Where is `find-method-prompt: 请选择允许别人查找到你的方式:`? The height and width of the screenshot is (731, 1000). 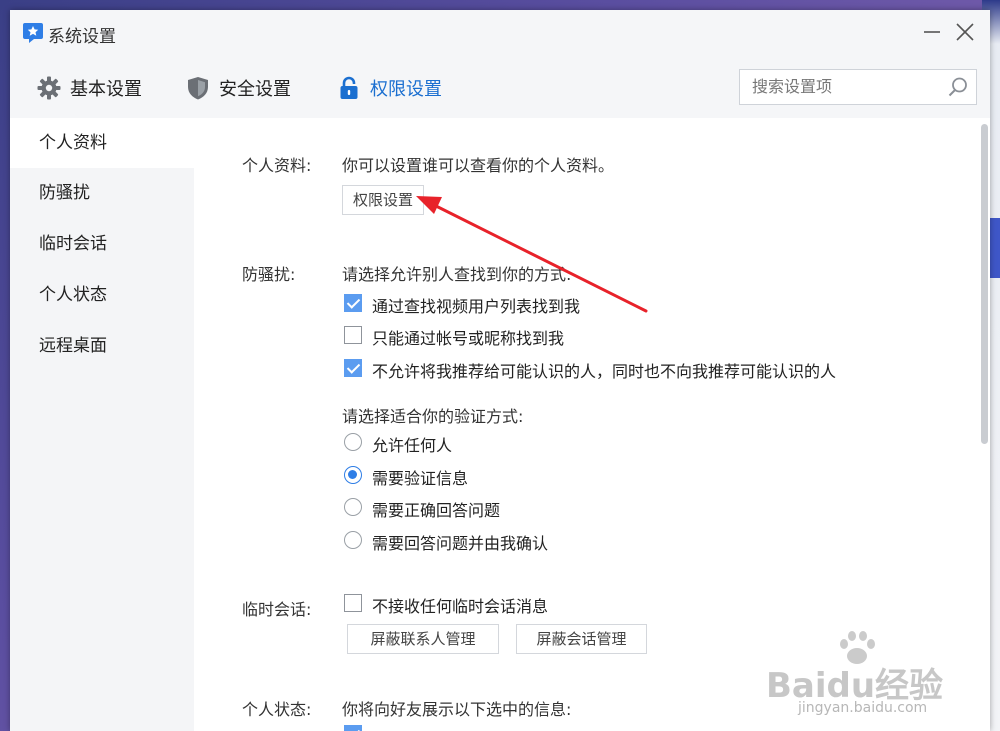 find-method-prompt: 请选择允许别人查找到你的方式: is located at coordinates (457, 274).